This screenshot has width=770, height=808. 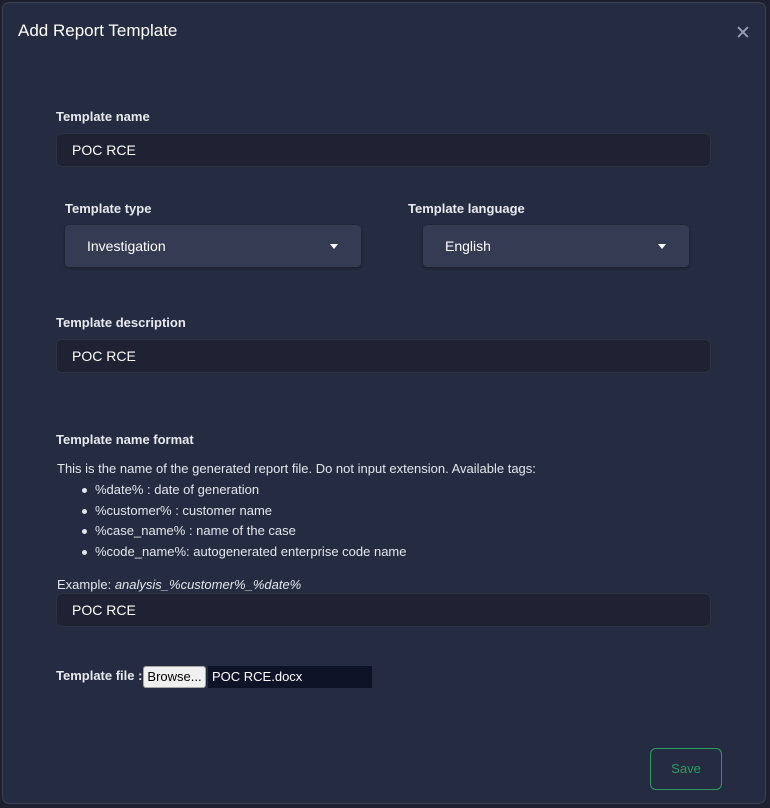 What do you see at coordinates (241, 490) in the screenshot?
I see `tag-item-date: %date% : date of generation` at bounding box center [241, 490].